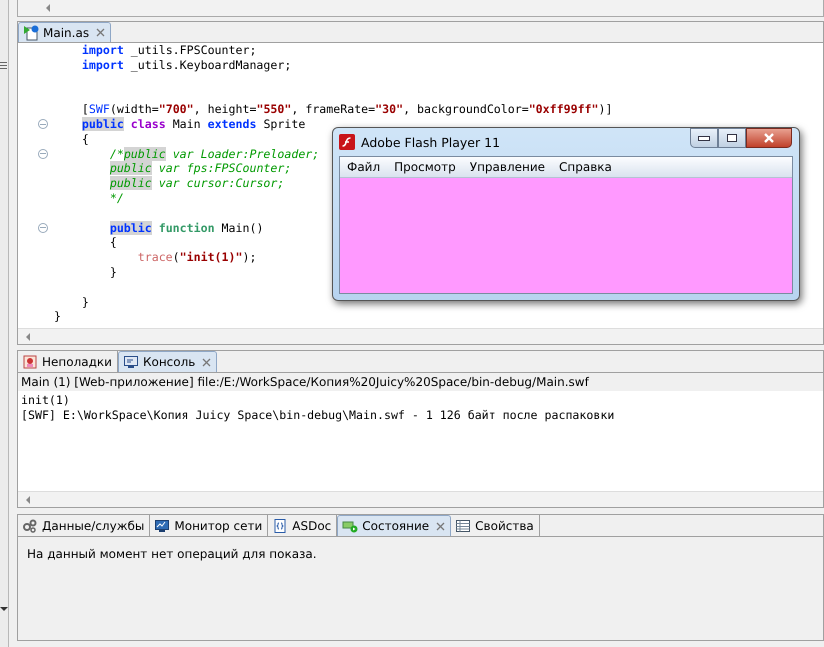 This screenshot has height=647, width=824. Describe the element at coordinates (508, 167) in the screenshot. I see `menu-item: Управление` at that location.